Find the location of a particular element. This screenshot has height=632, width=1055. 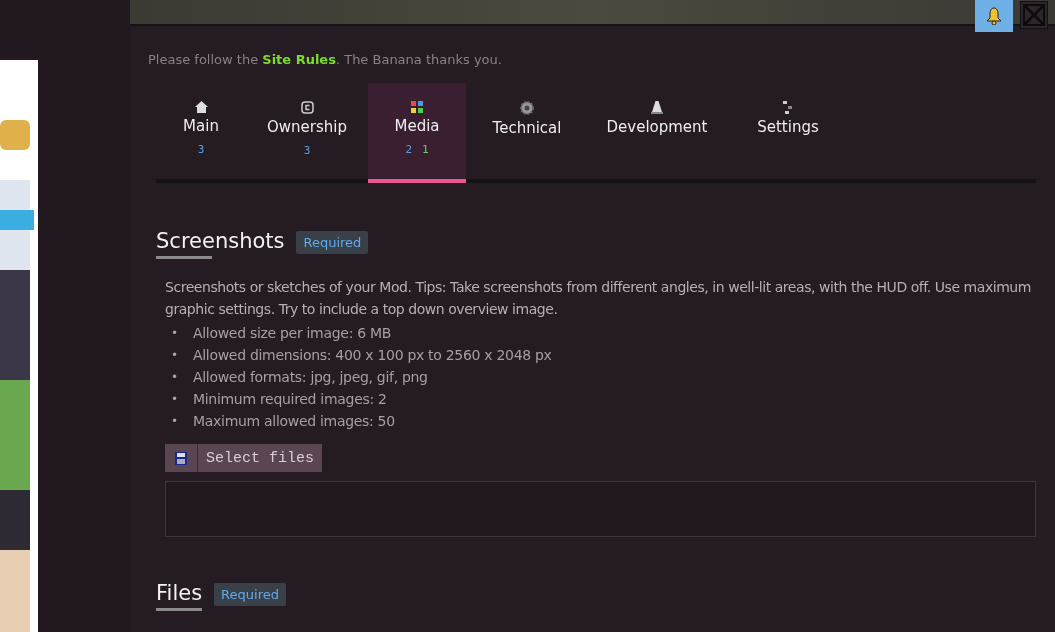

rule-item: Minimum required images: 2 is located at coordinates (290, 399).